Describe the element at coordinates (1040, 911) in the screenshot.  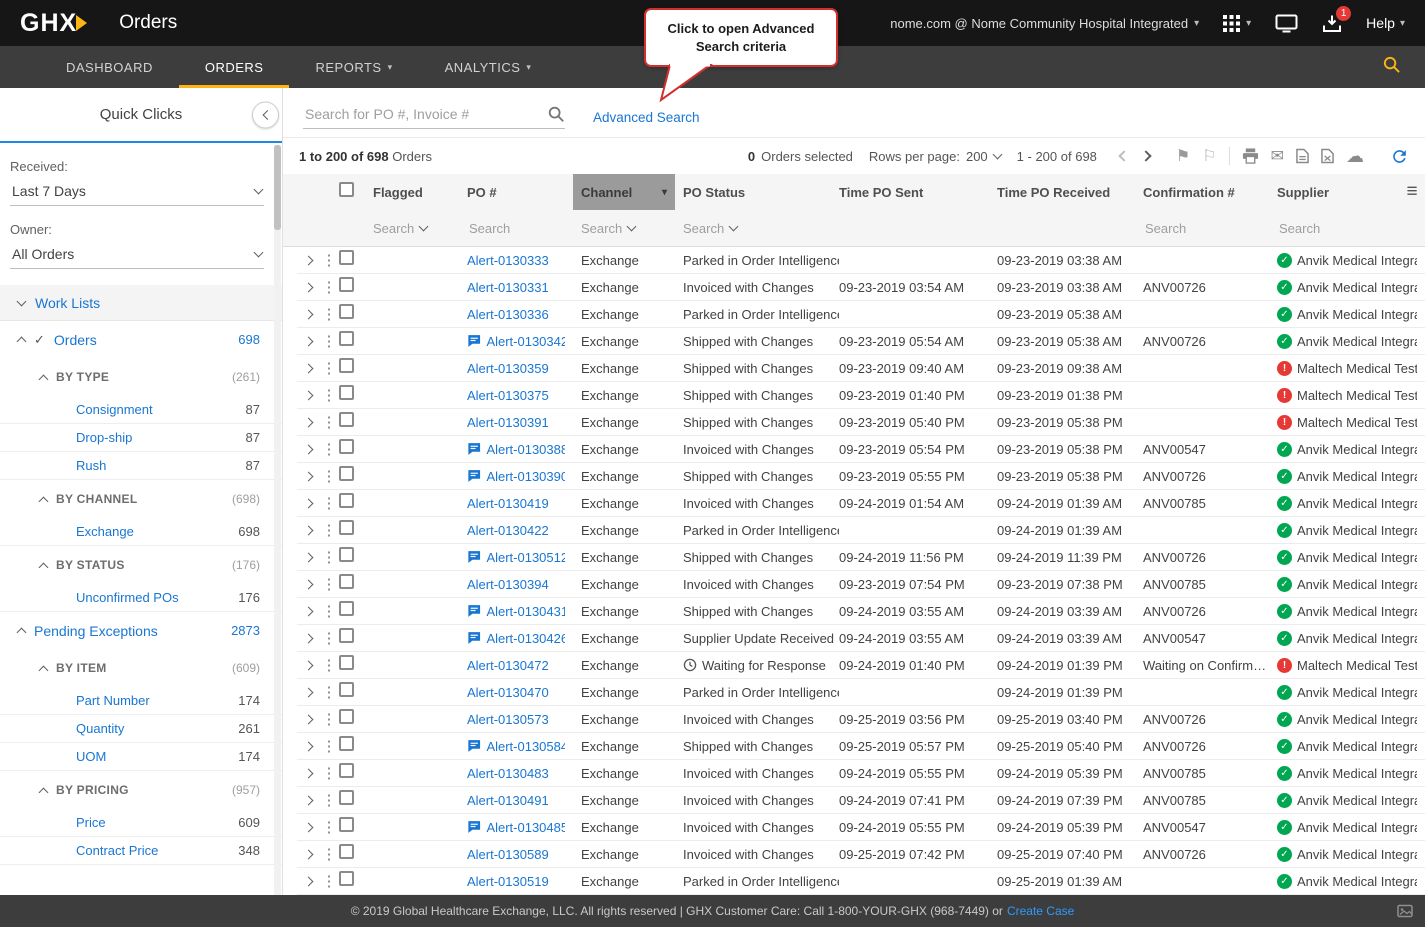
I see `create-case-link: Create Case` at that location.